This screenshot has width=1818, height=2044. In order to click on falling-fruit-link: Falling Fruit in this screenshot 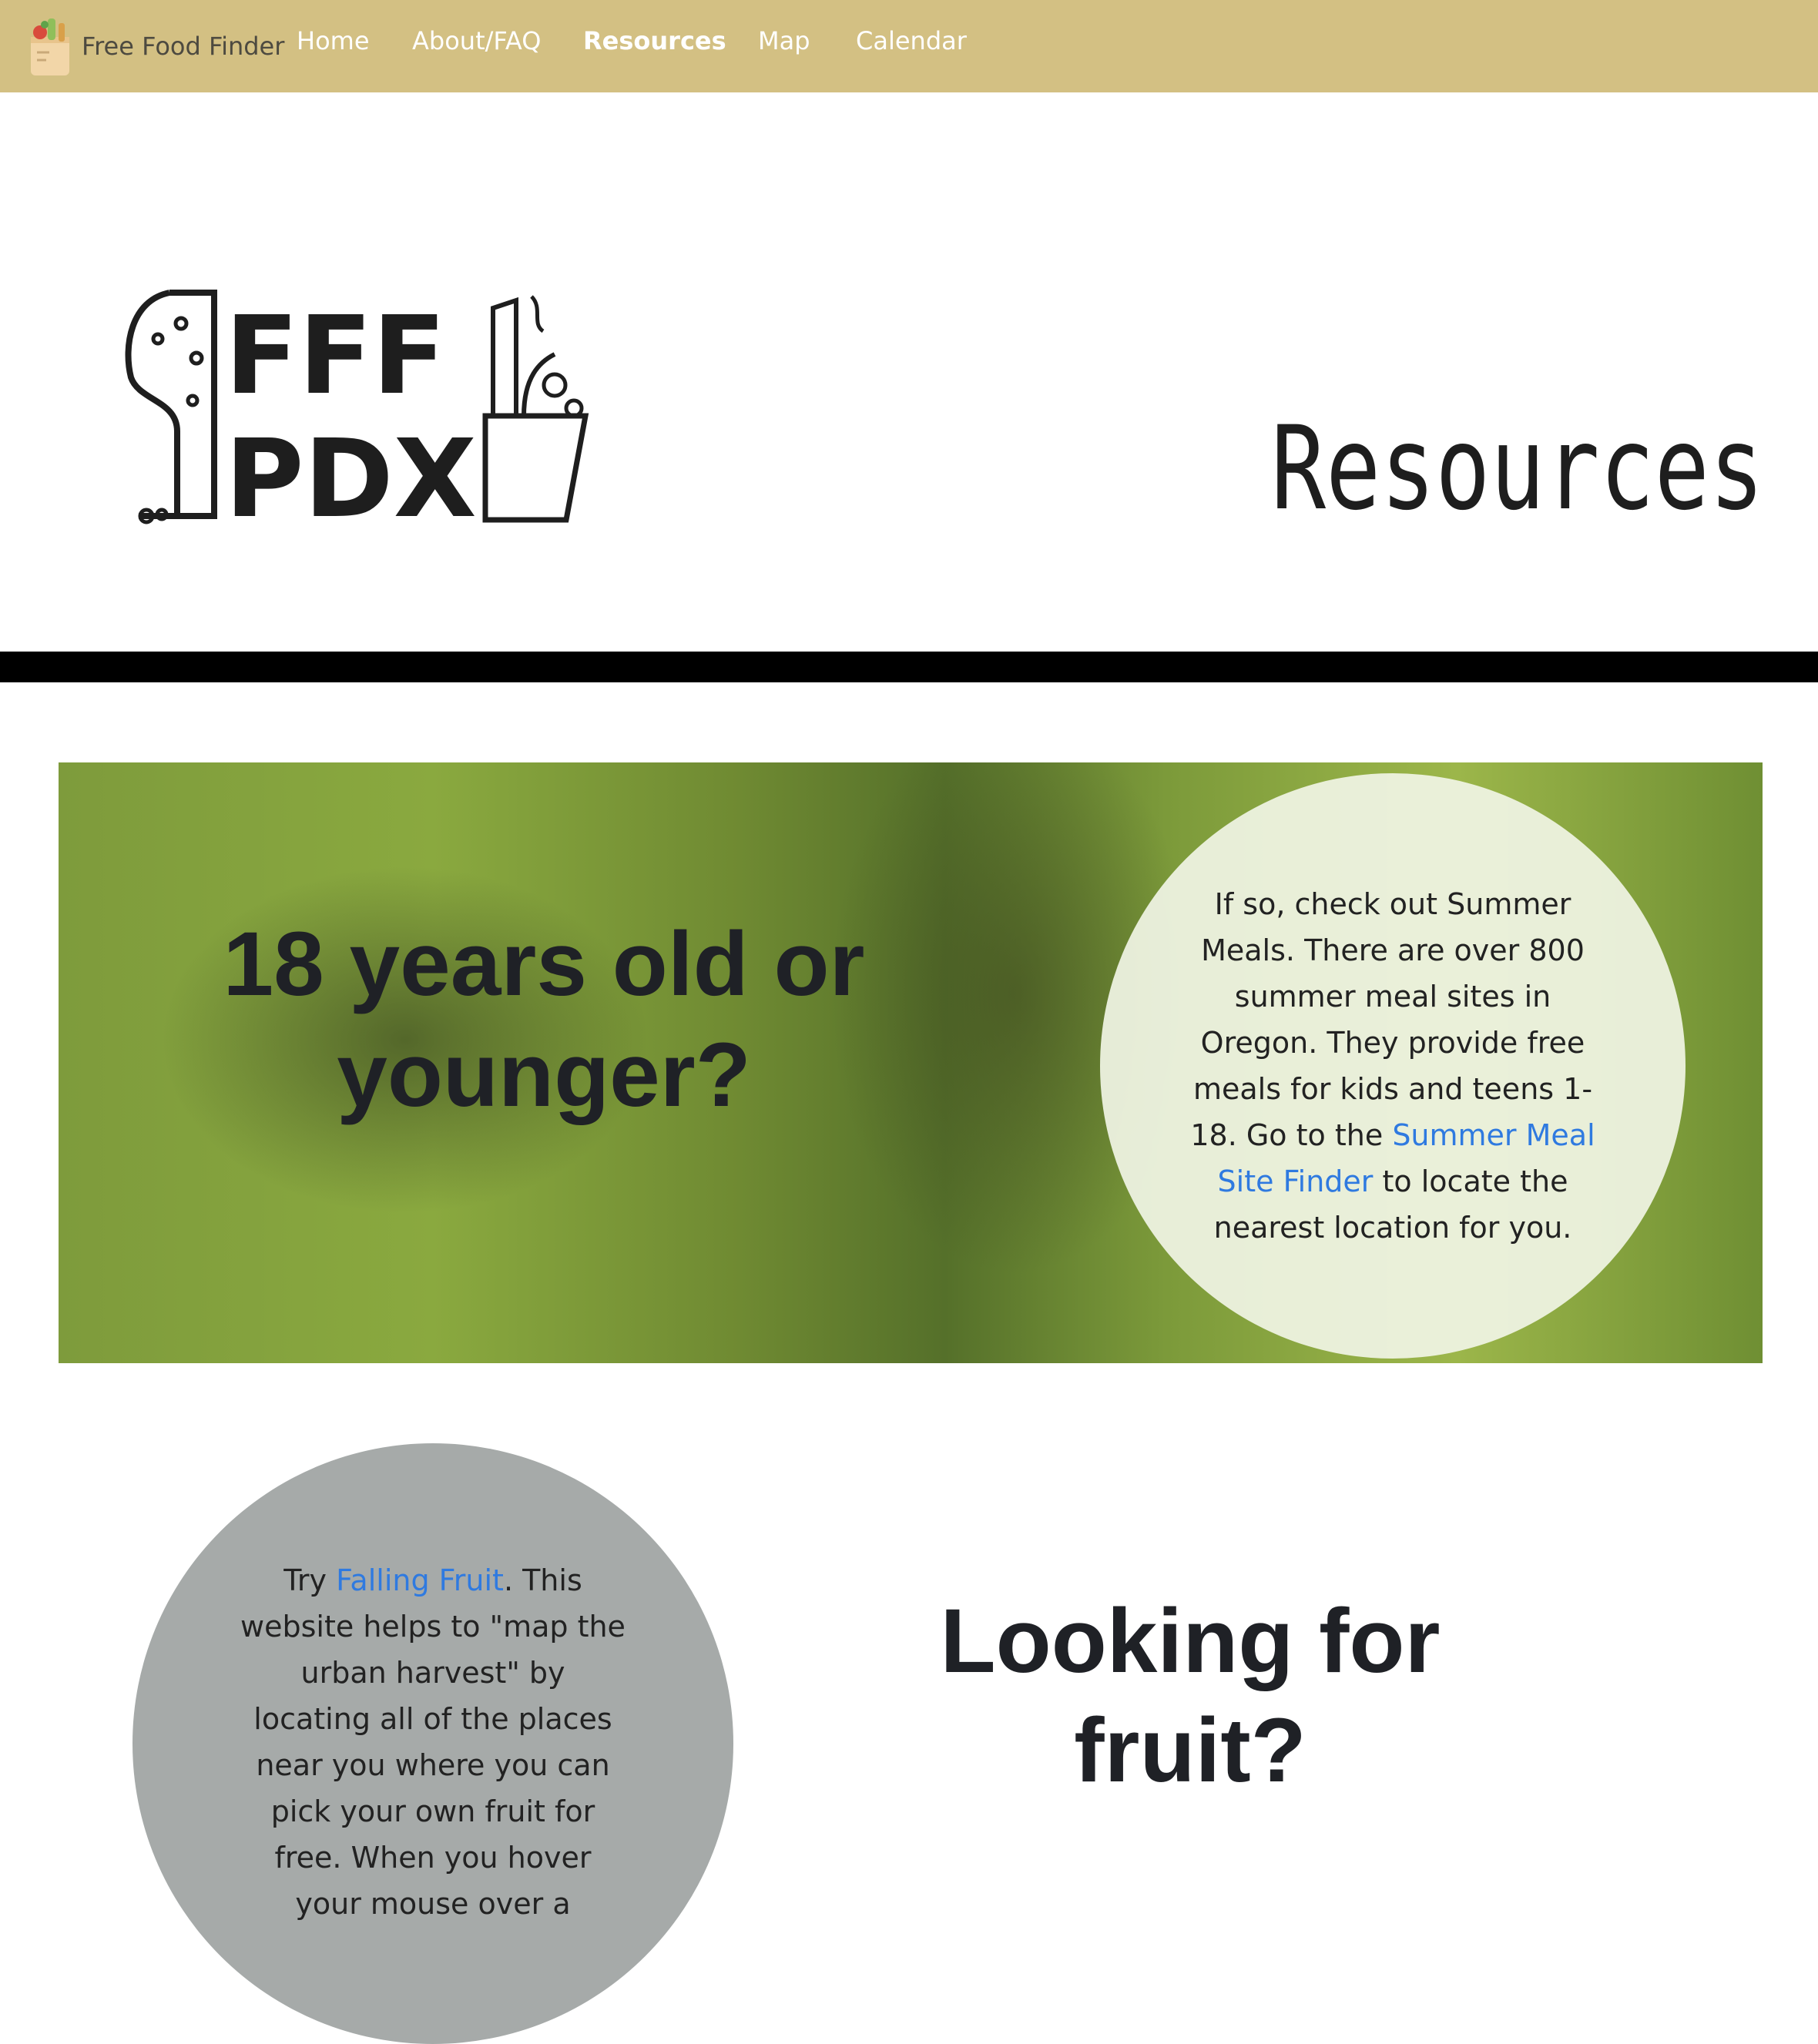, I will do `click(420, 1580)`.